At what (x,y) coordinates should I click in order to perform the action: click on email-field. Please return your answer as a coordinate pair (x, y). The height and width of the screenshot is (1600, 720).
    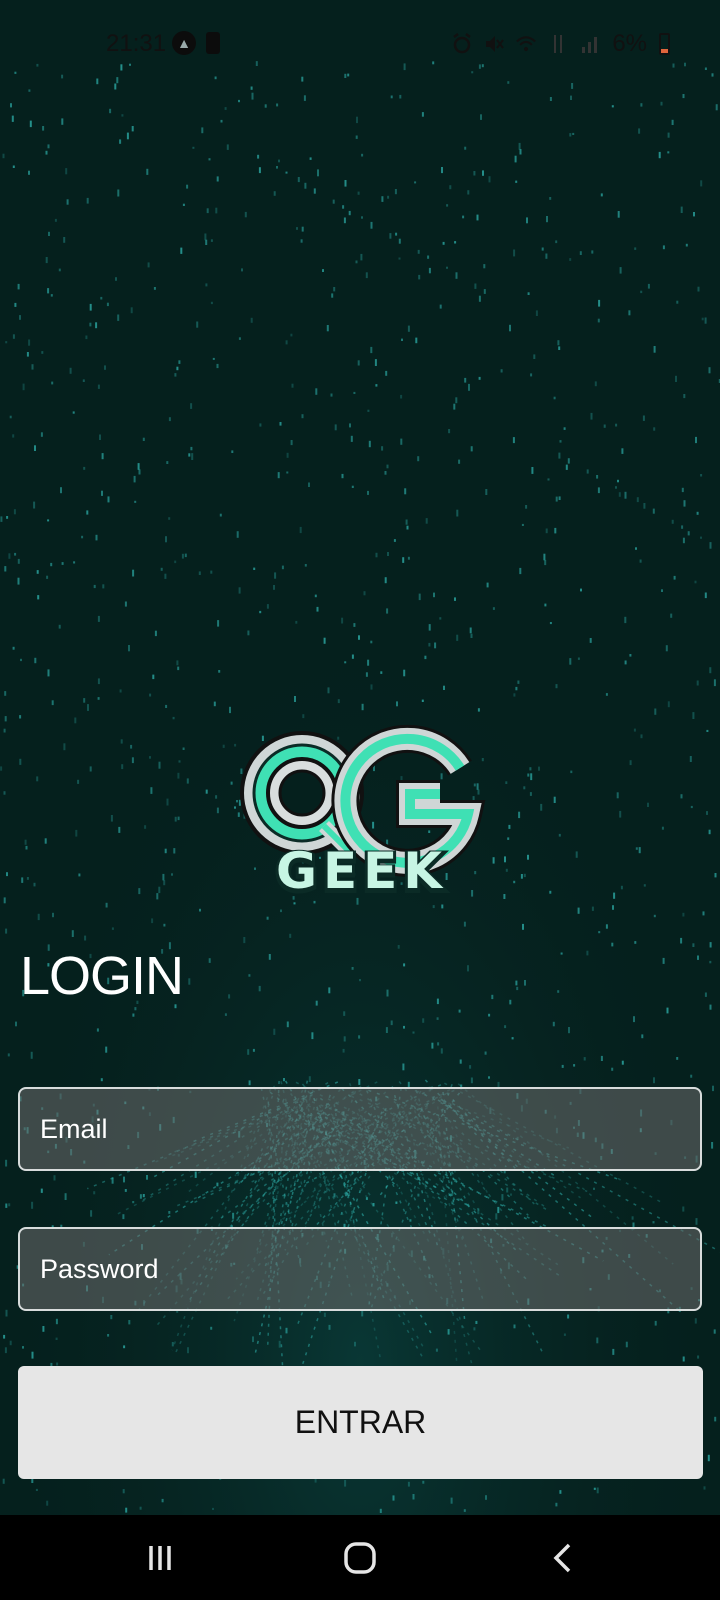
    Looking at the image, I should click on (360, 1129).